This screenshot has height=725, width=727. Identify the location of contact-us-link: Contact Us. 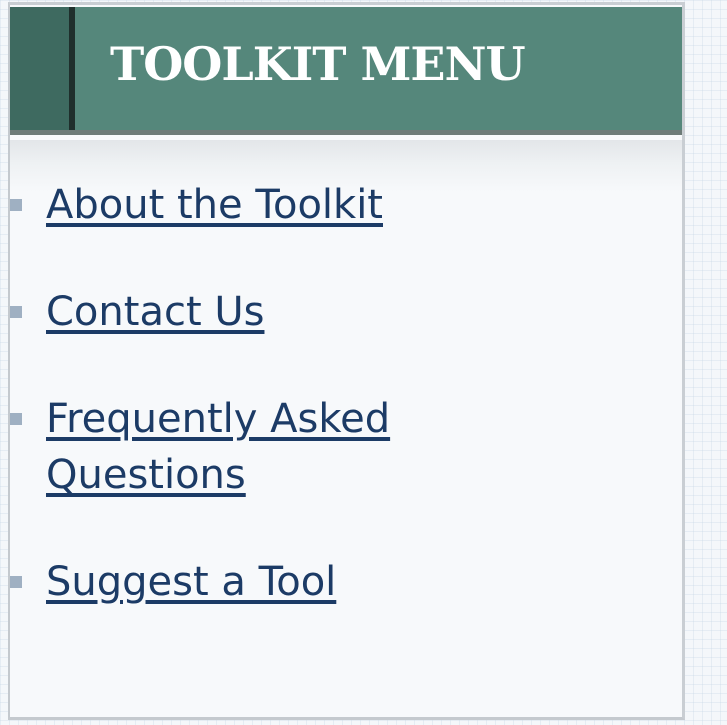
(155, 312).